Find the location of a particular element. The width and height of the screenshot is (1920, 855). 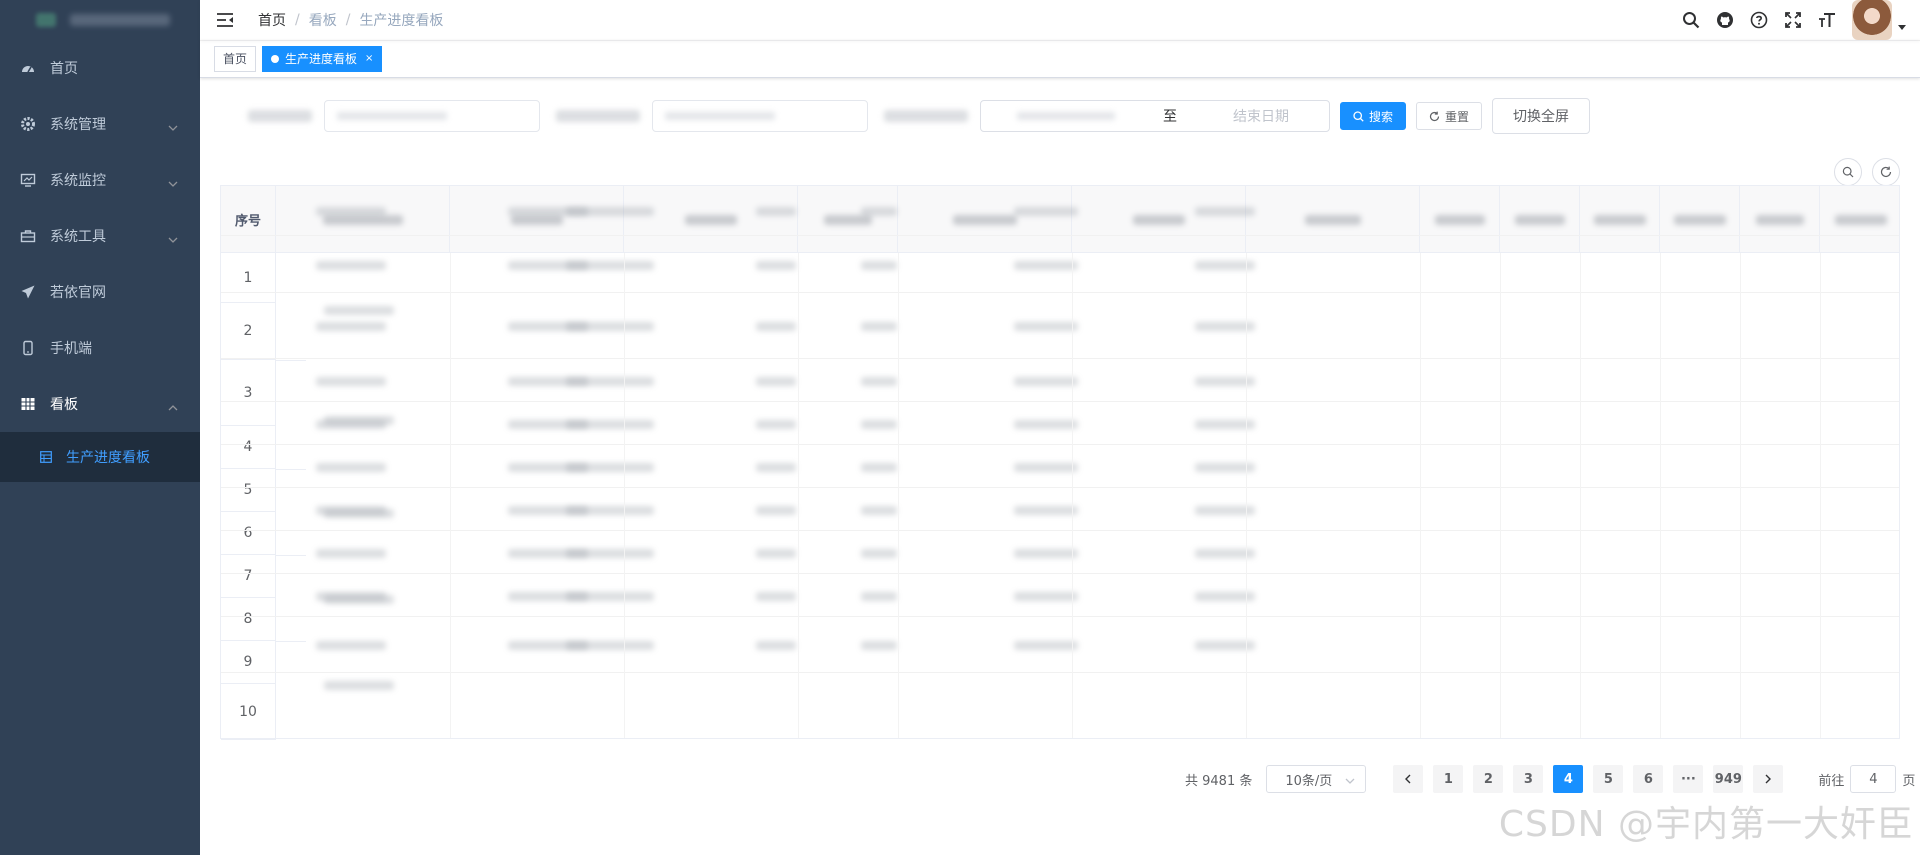

sidebar-item-label: 若依官网 is located at coordinates (78, 293).